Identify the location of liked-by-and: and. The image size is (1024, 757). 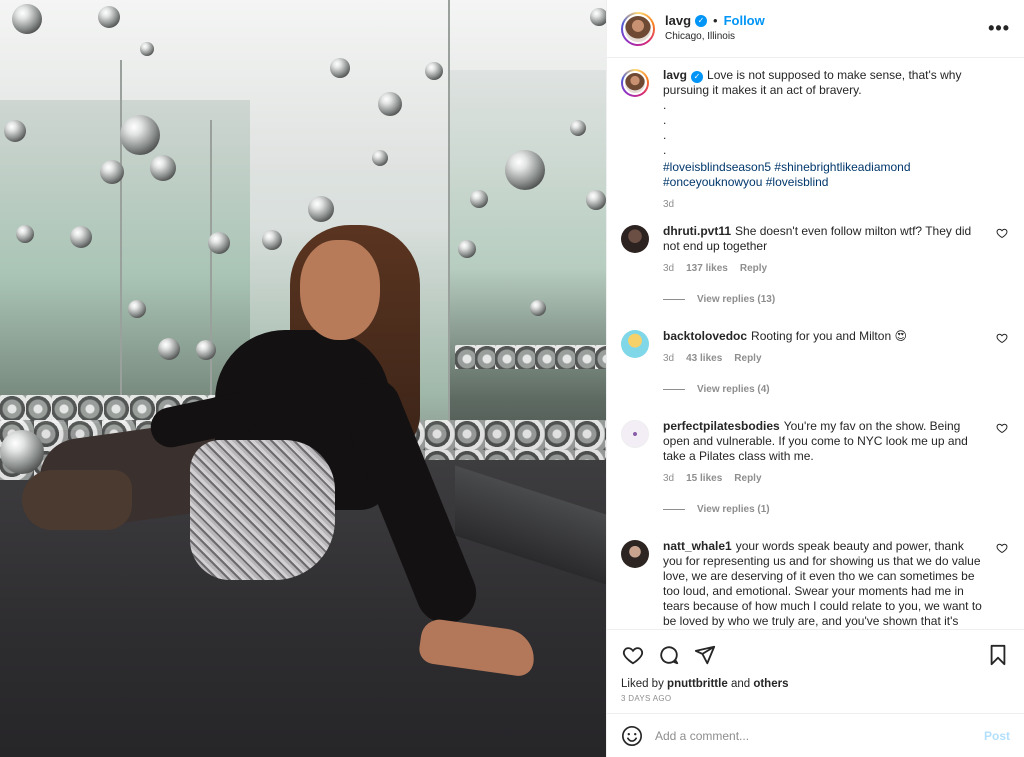
(740, 684).